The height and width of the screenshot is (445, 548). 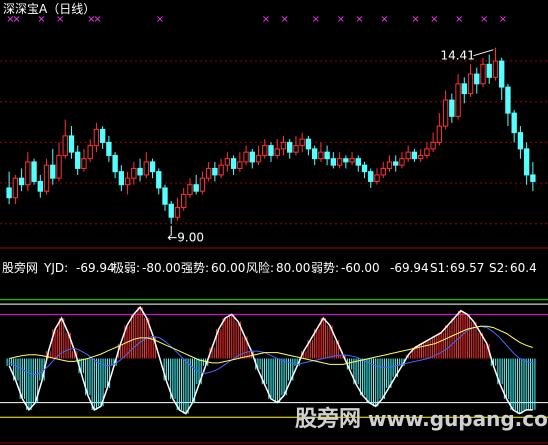 I want to click on indicator-name: 股旁网, so click(x=20, y=267).